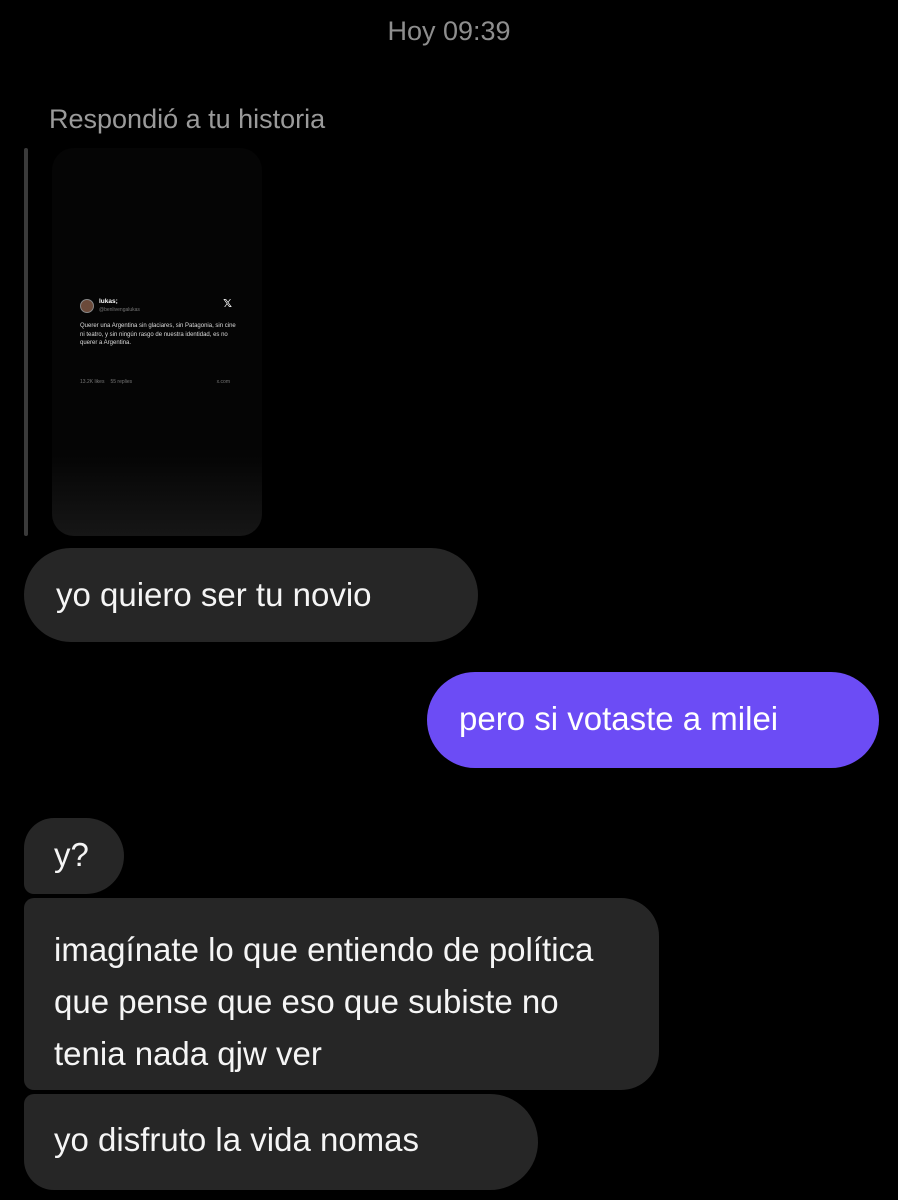 The width and height of the screenshot is (898, 1200). What do you see at coordinates (449, 31) in the screenshot?
I see `conversation-timestamp: Hoy 09:39` at bounding box center [449, 31].